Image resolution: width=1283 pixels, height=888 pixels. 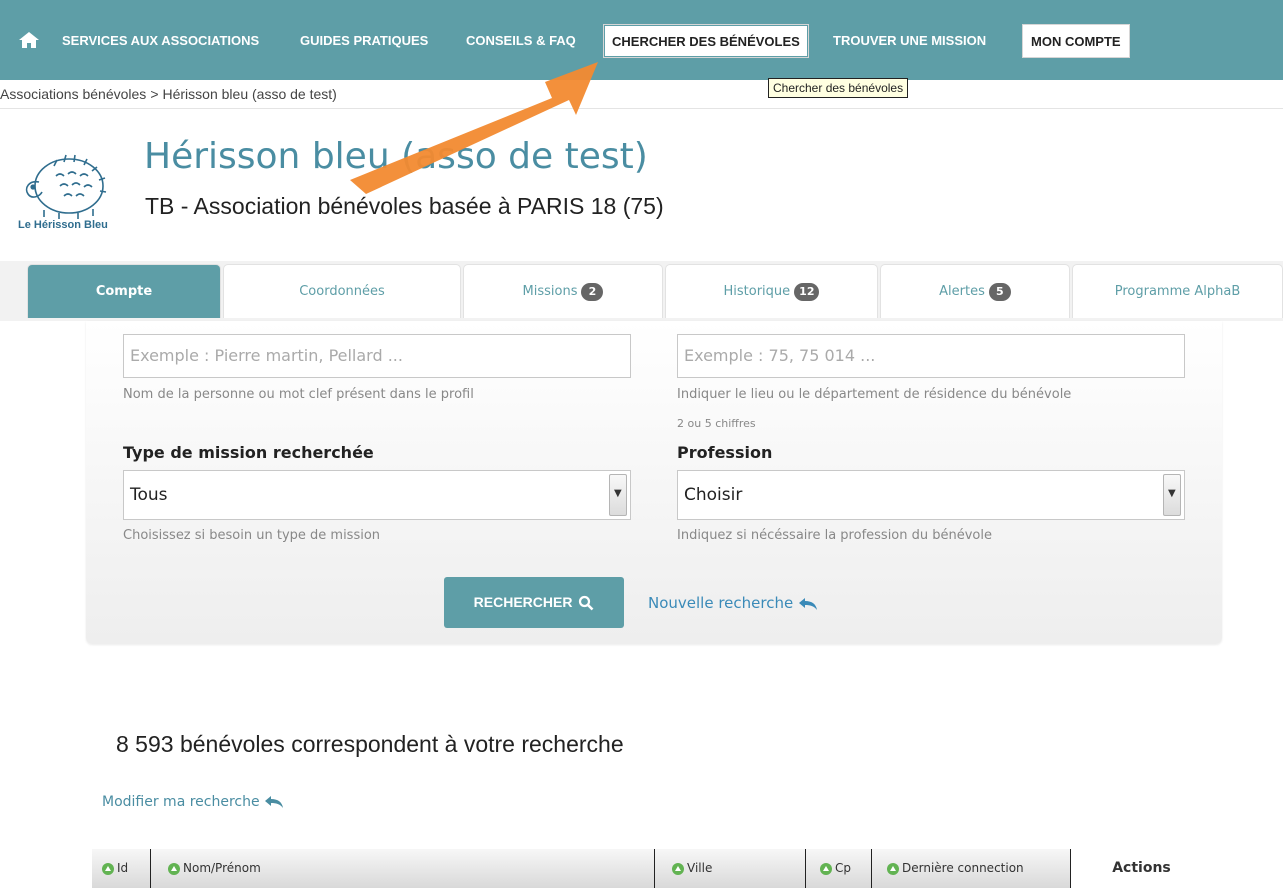 I want to click on profession-value: Choisir, so click(x=713, y=495).